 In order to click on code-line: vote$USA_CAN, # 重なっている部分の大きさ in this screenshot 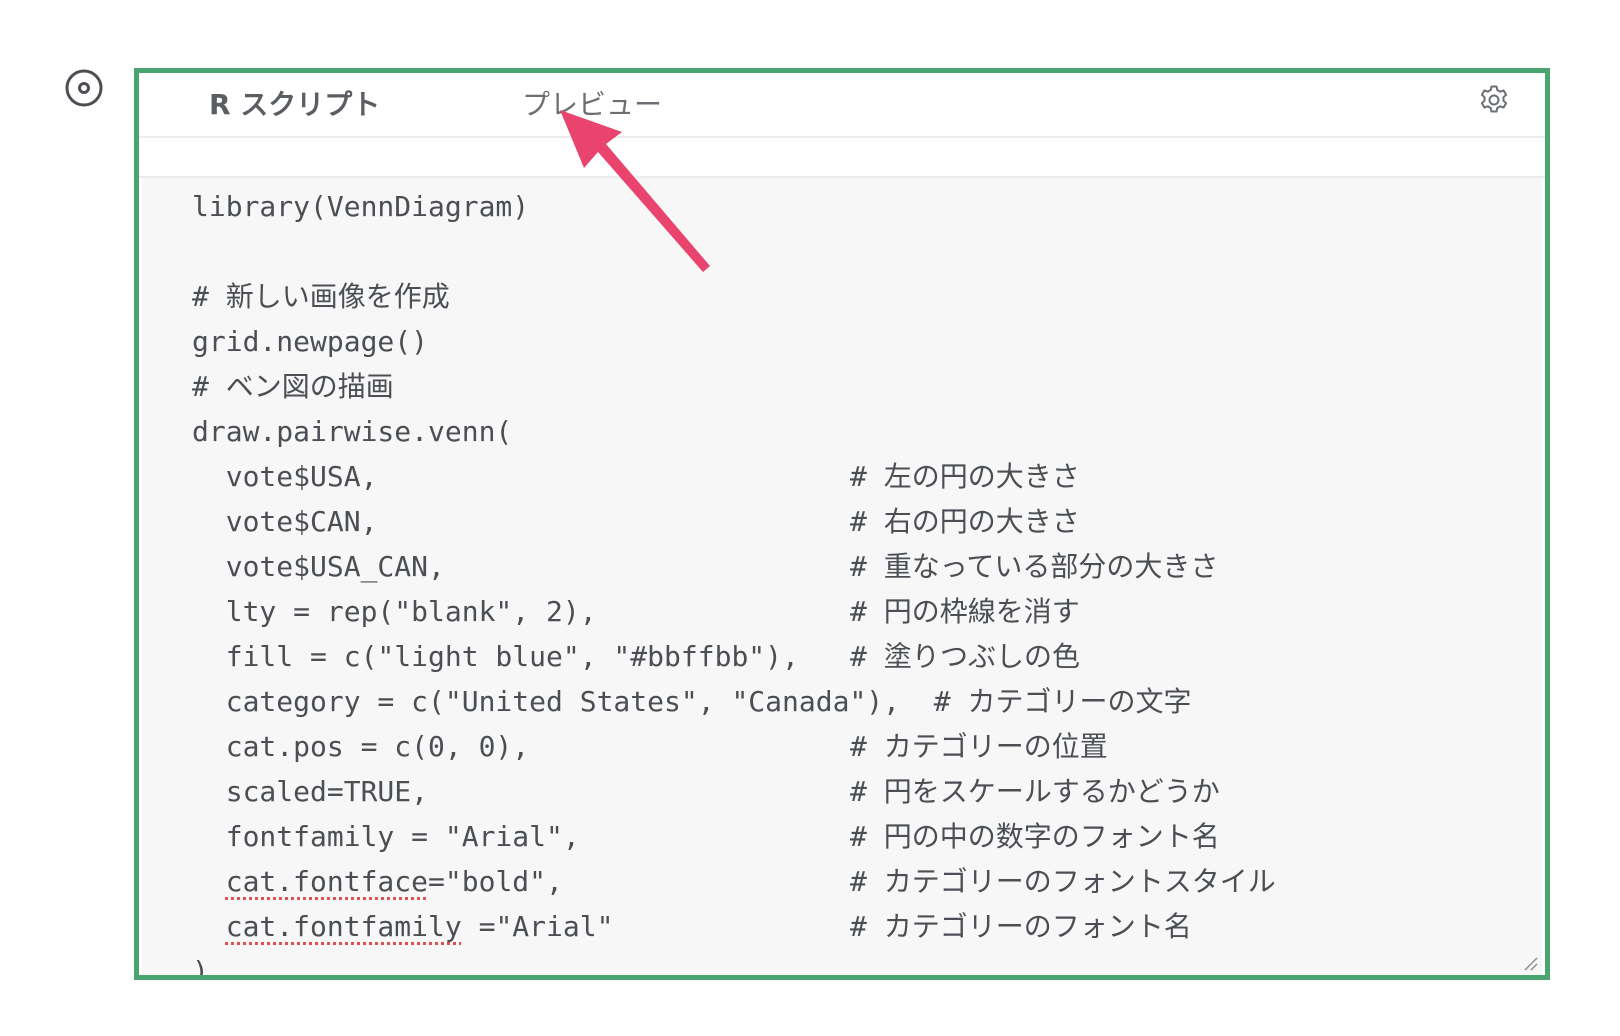, I will do `click(705, 566)`.